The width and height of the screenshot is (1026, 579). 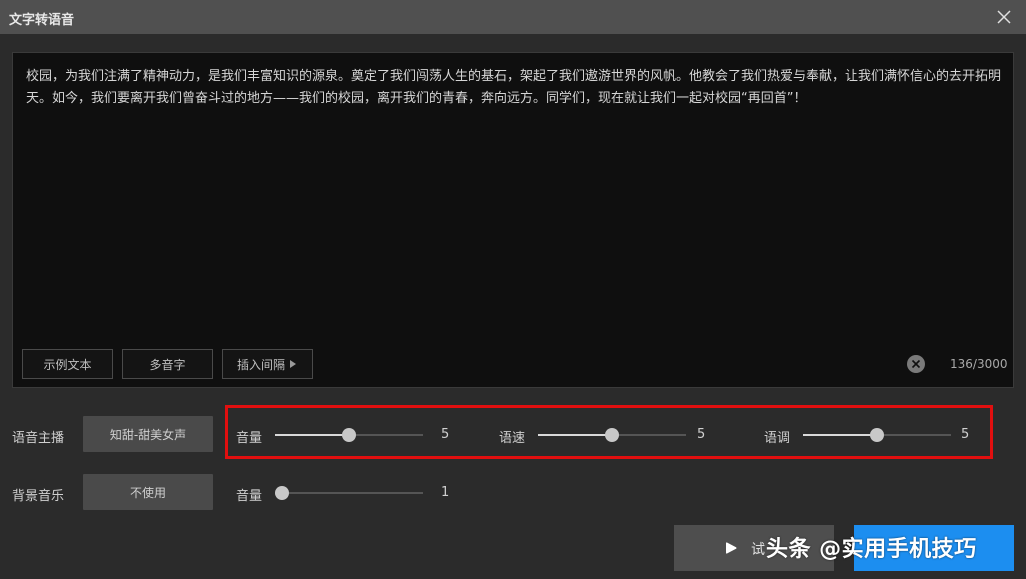 I want to click on bgm-select: 不使用, so click(x=148, y=492).